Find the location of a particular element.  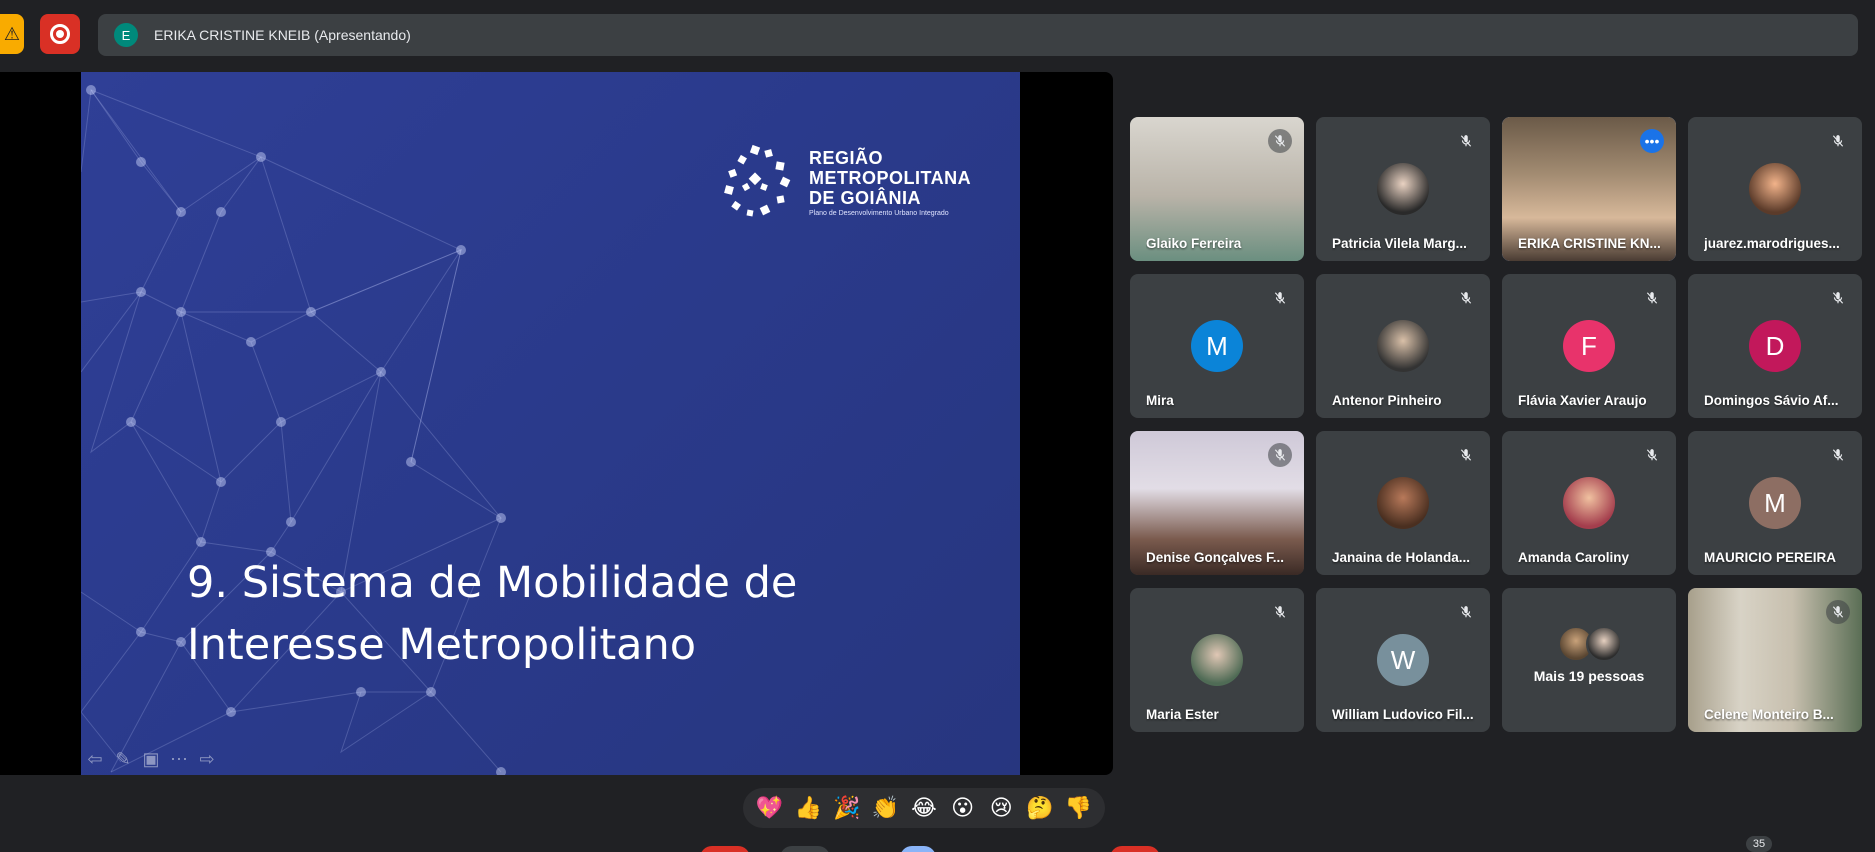

camera-off-icon: ⚠ is located at coordinates (12, 33).